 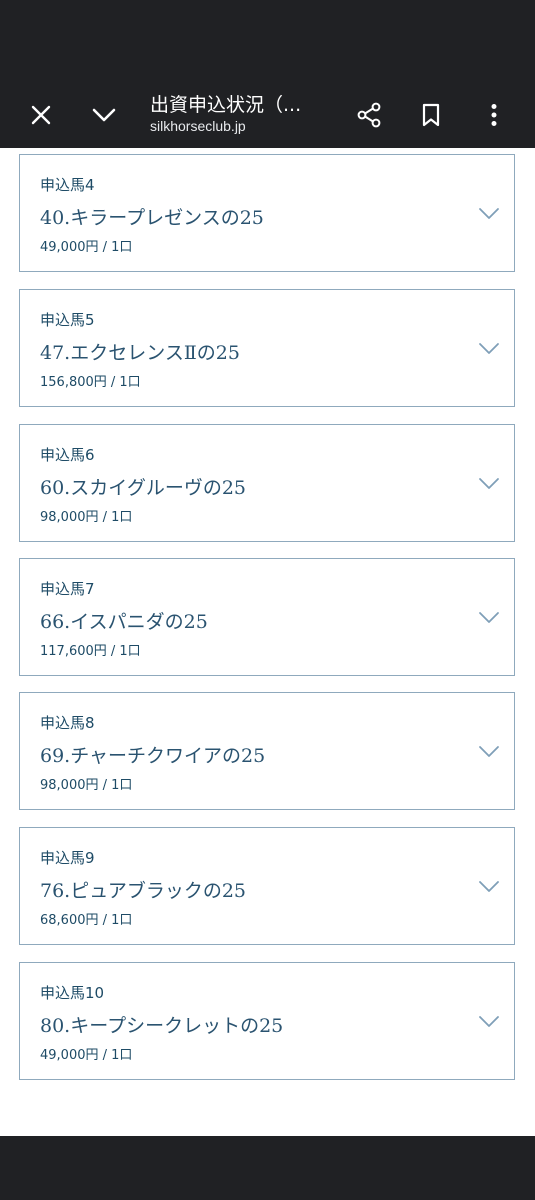 I want to click on horse-name: 40.キラープレゼンスの25, so click(x=152, y=218).